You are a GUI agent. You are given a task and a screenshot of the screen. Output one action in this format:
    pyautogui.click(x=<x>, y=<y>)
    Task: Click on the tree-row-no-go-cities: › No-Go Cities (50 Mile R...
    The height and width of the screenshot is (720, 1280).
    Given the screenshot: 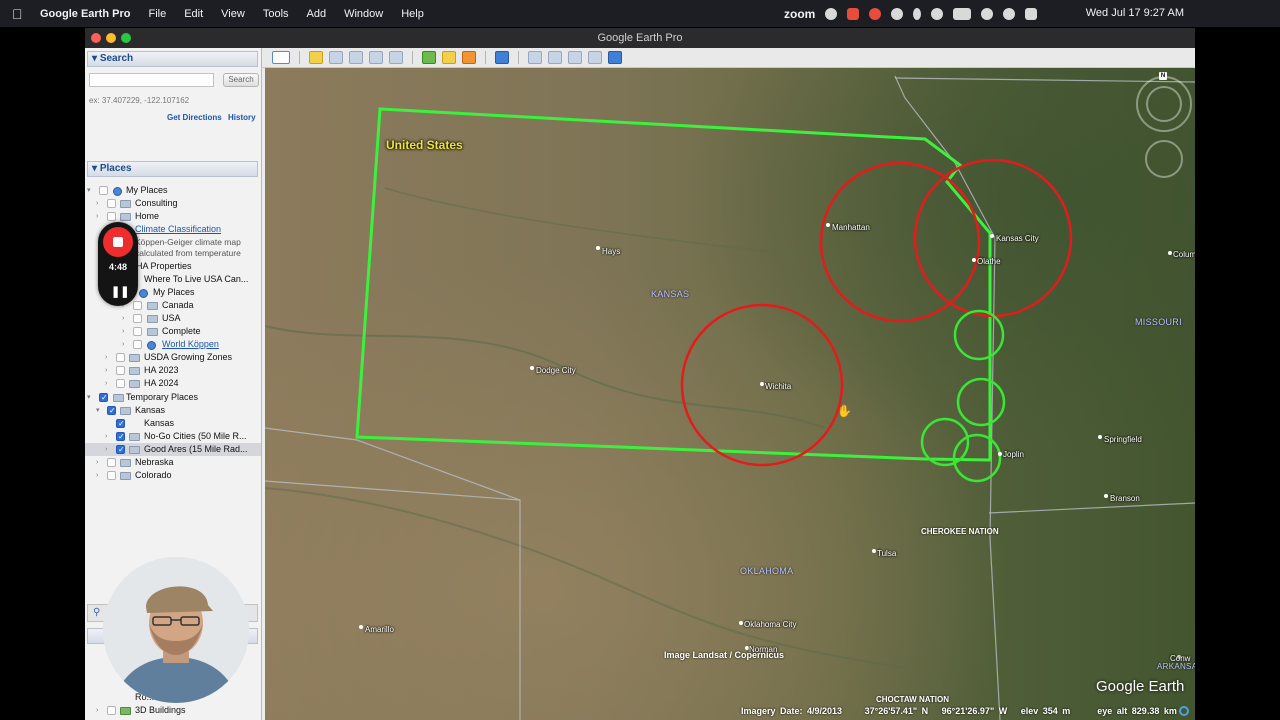 What is the action you would take?
    pyautogui.click(x=173, y=436)
    